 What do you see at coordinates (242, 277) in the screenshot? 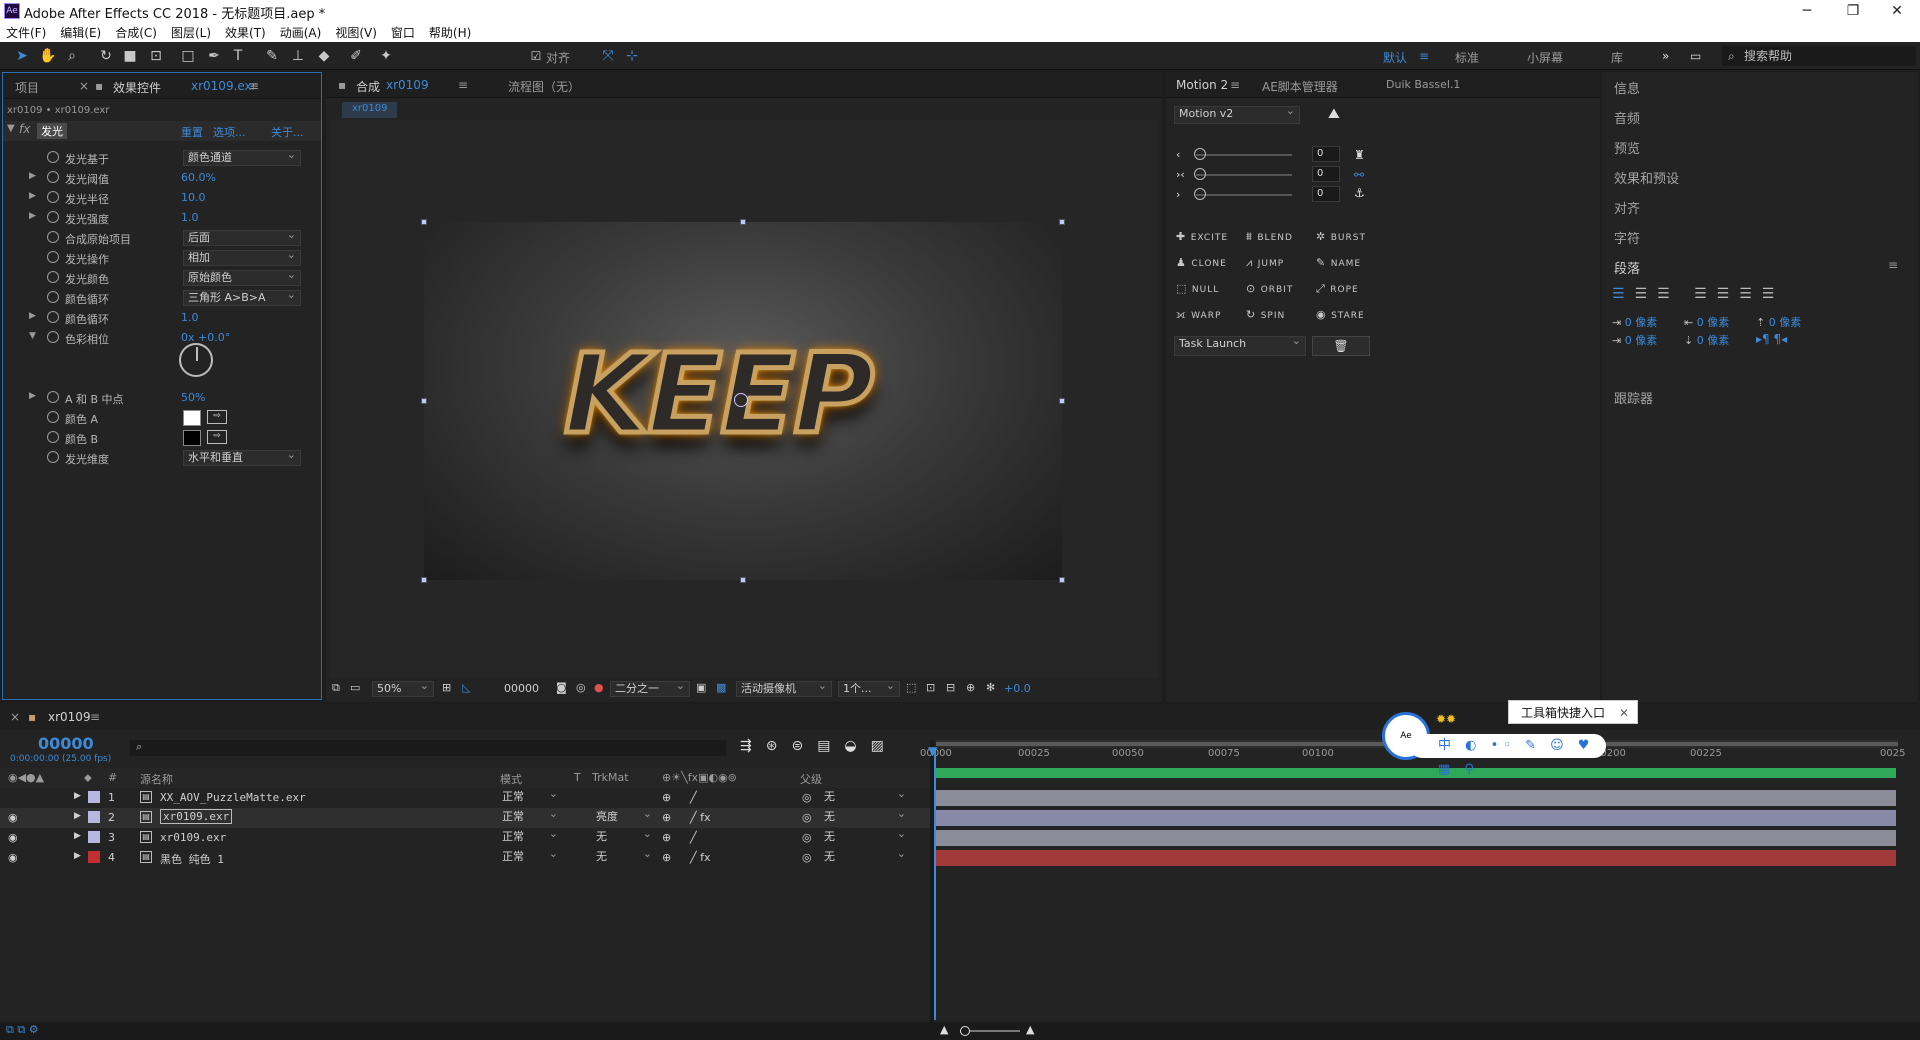
I see `effect-property-dropdown: 原始颜色` at bounding box center [242, 277].